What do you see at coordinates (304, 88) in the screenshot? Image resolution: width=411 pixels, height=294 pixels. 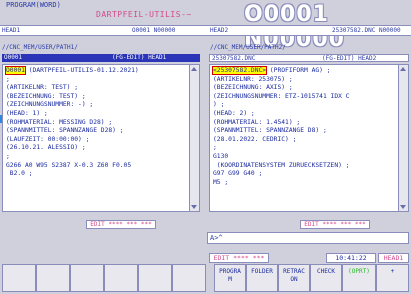 I see `program-line: (BEZEICHNUNG: AXIS) ;` at bounding box center [304, 88].